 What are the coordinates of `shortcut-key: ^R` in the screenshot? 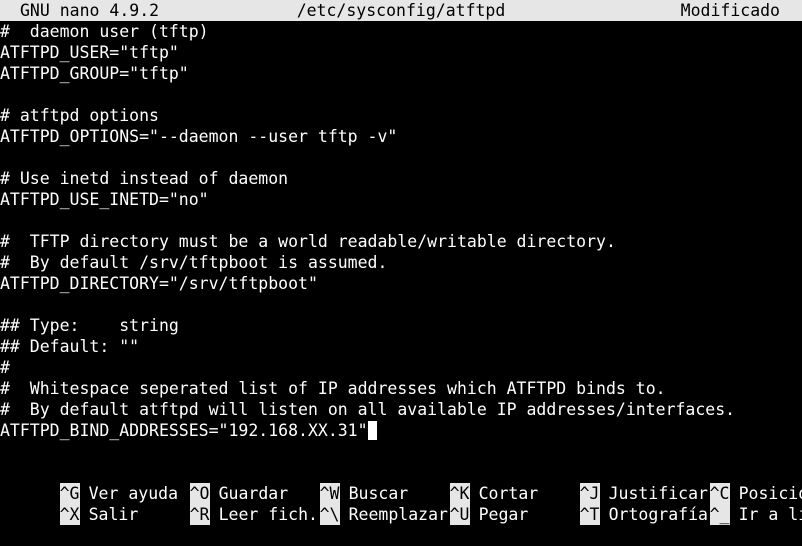 It's located at (199, 514).